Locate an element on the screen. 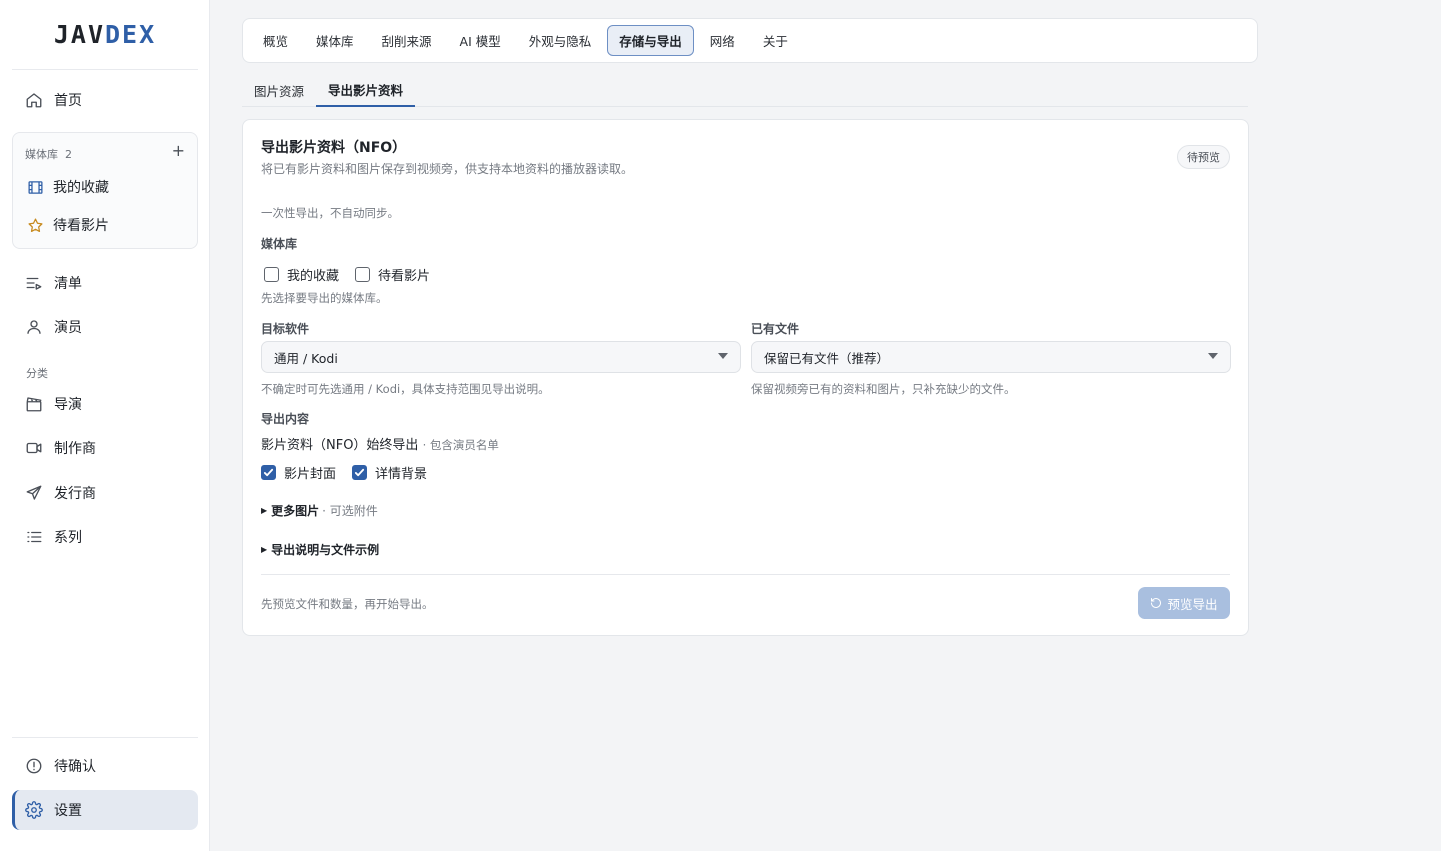  library-section: 媒体库 2 + 我的收藏 待看影片 is located at coordinates (105, 190).